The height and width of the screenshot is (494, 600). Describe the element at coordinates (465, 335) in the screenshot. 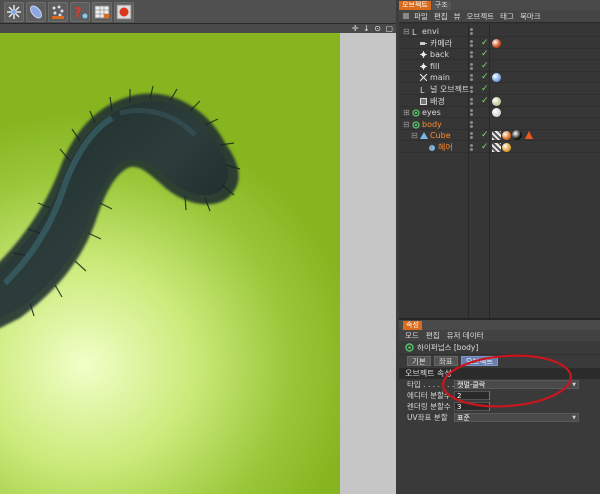

I see `menu-user-data: 유저 데이터` at that location.